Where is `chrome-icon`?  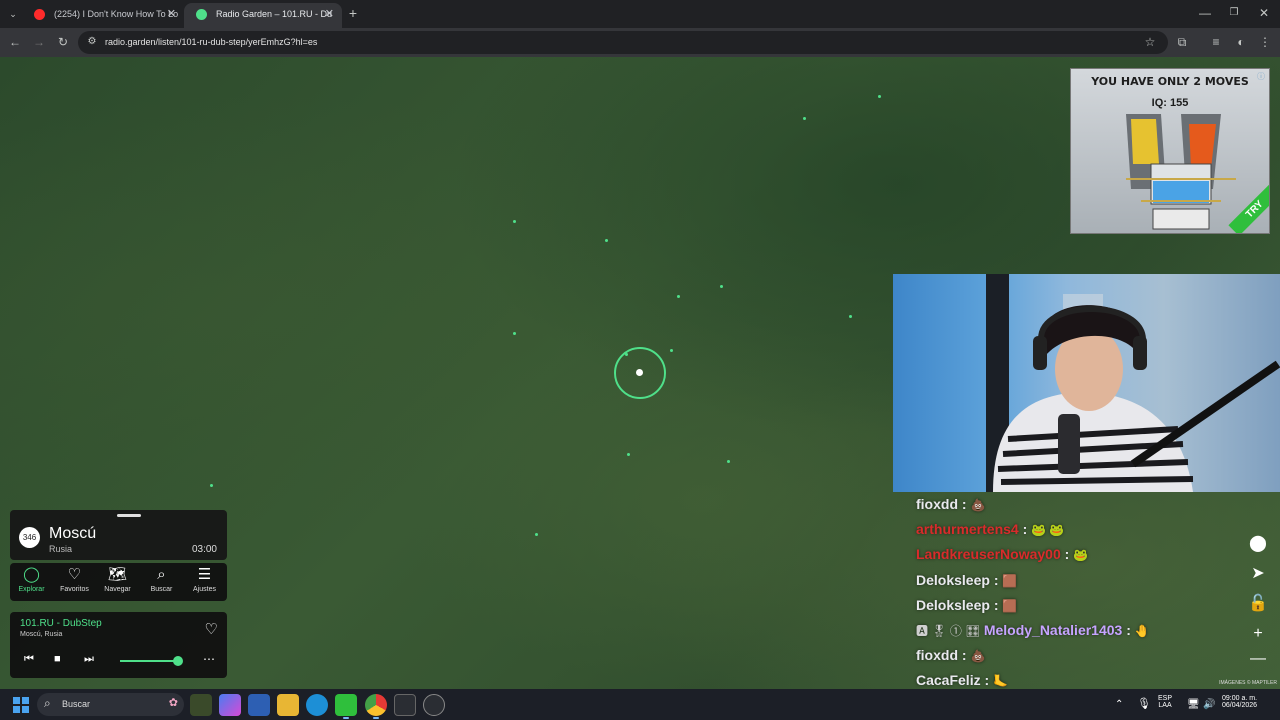 chrome-icon is located at coordinates (376, 706).